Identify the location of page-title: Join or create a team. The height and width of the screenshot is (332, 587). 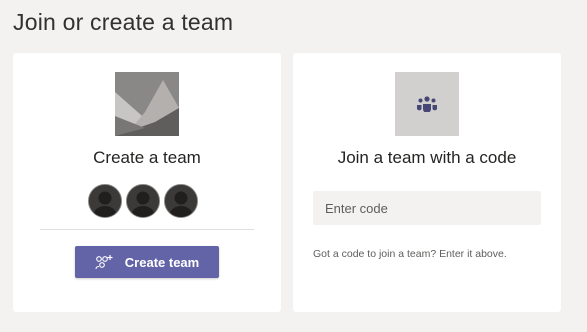
(123, 22).